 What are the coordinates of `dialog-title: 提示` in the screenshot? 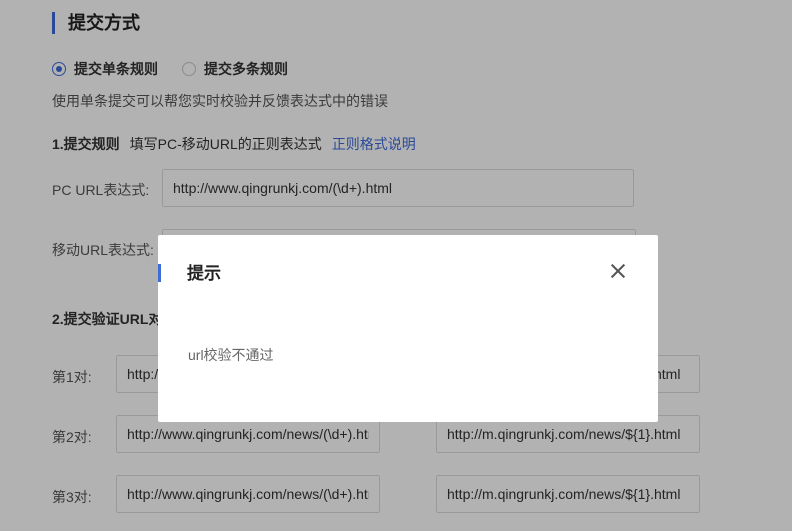 It's located at (189, 273).